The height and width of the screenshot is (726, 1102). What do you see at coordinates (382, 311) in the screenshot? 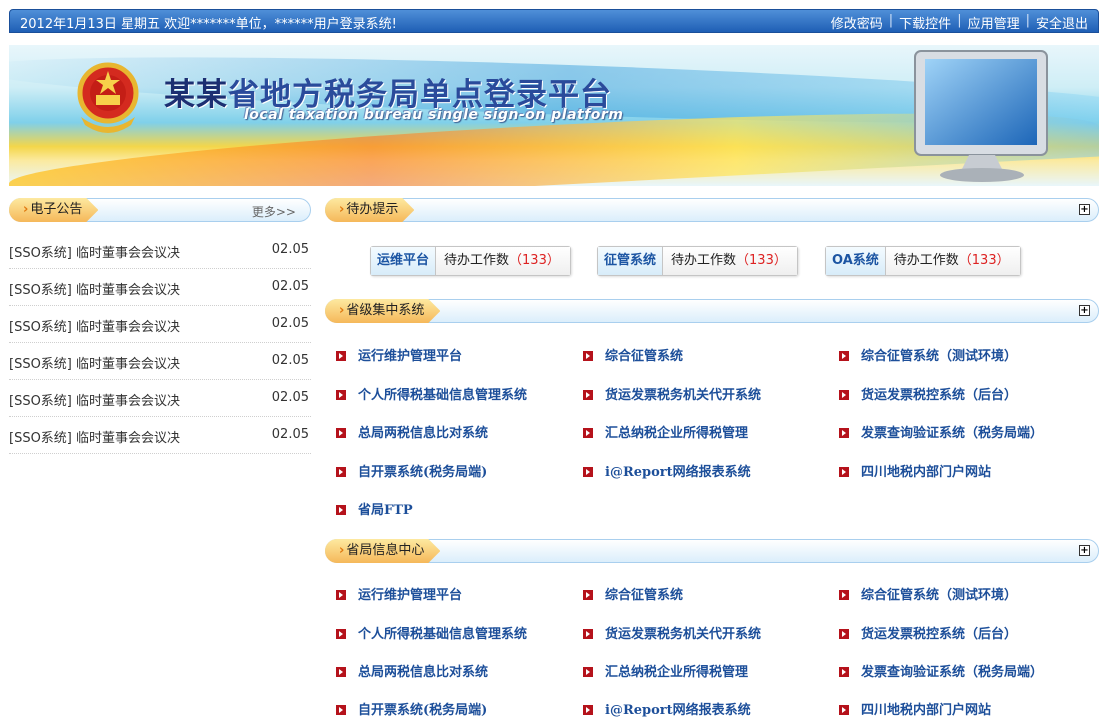
I see `provincial-title: 省级集中系统` at bounding box center [382, 311].